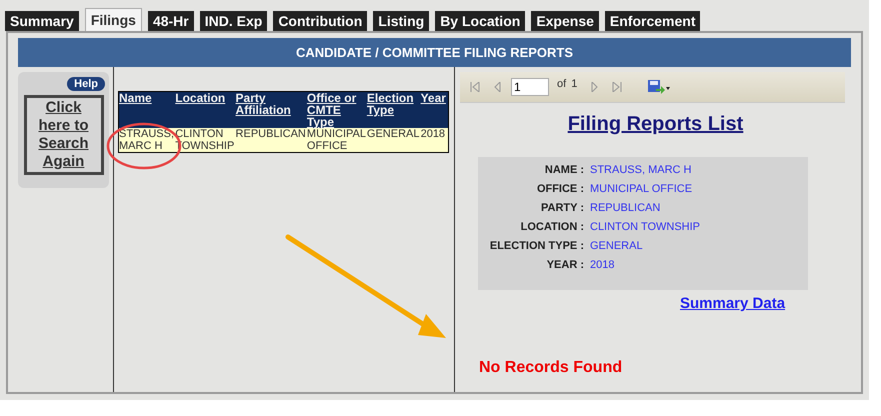  What do you see at coordinates (617, 87) in the screenshot?
I see `last-page-icon` at bounding box center [617, 87].